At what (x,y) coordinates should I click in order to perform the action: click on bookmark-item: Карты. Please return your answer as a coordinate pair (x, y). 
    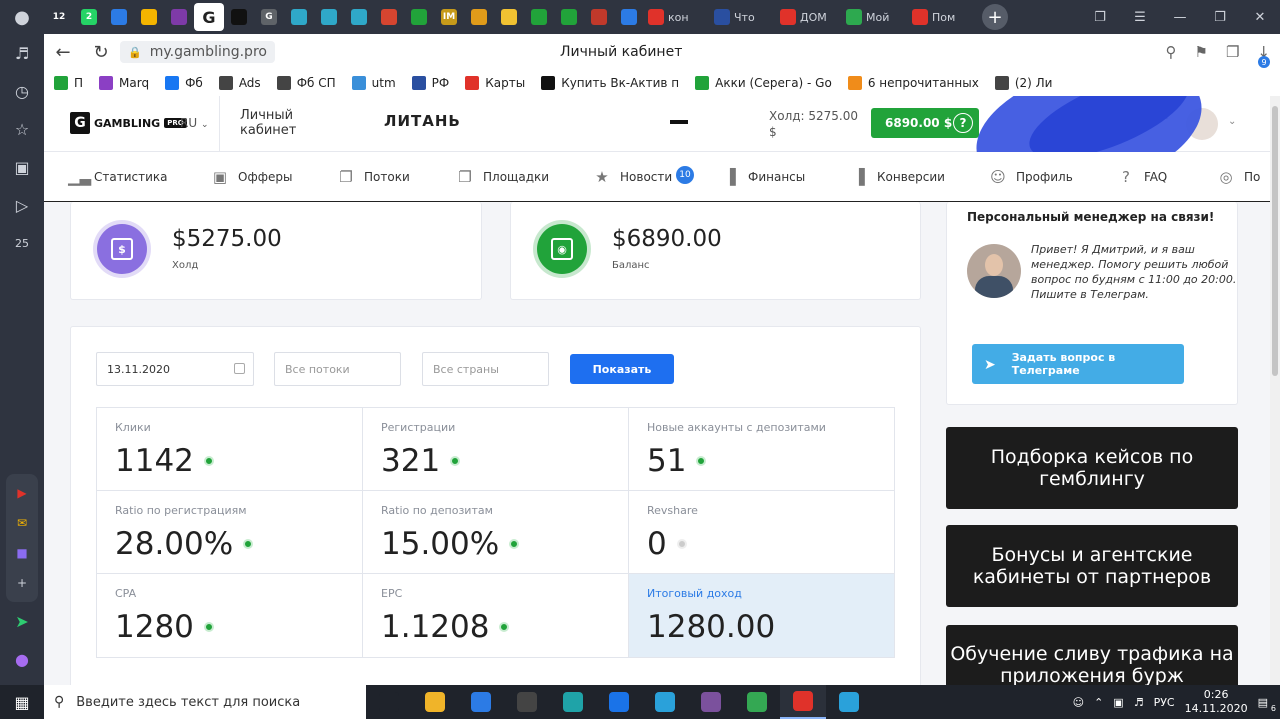
    Looking at the image, I should click on (495, 83).